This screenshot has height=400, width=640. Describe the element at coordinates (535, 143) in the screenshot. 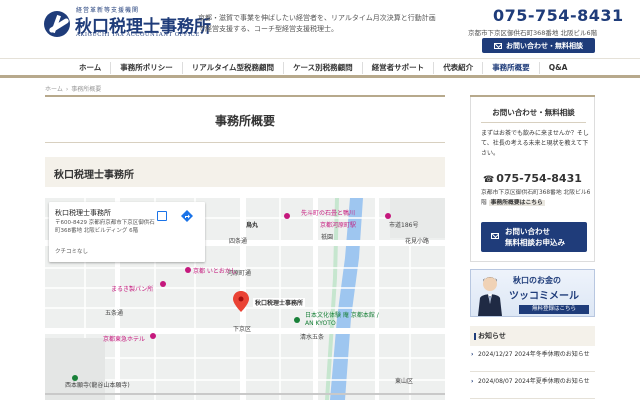

I see `sidebar-text: まずはお茶でも飲みに来ませんか？そして、社長の考える未来と現状を教えて下さい。` at that location.